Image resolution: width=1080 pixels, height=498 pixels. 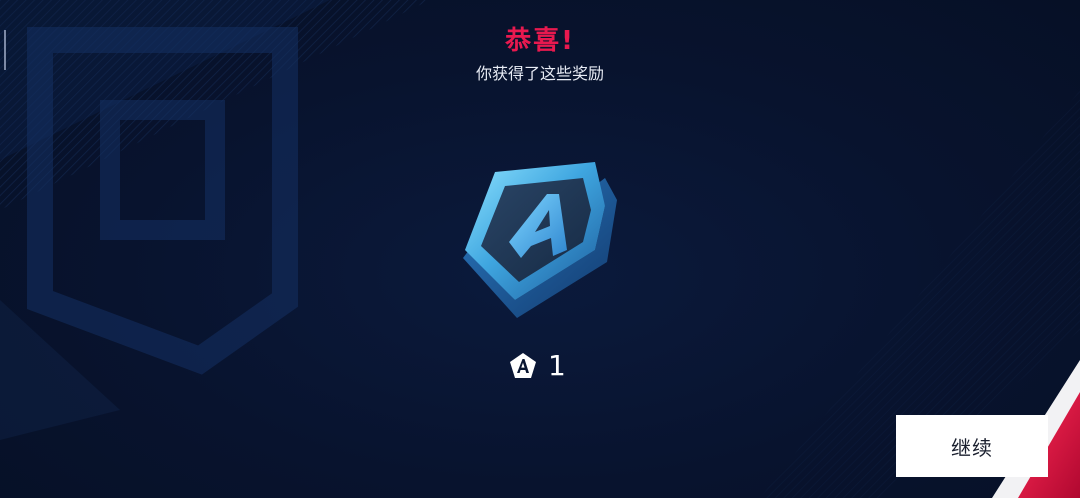 I want to click on a-emblem-icon, so click(x=540, y=240).